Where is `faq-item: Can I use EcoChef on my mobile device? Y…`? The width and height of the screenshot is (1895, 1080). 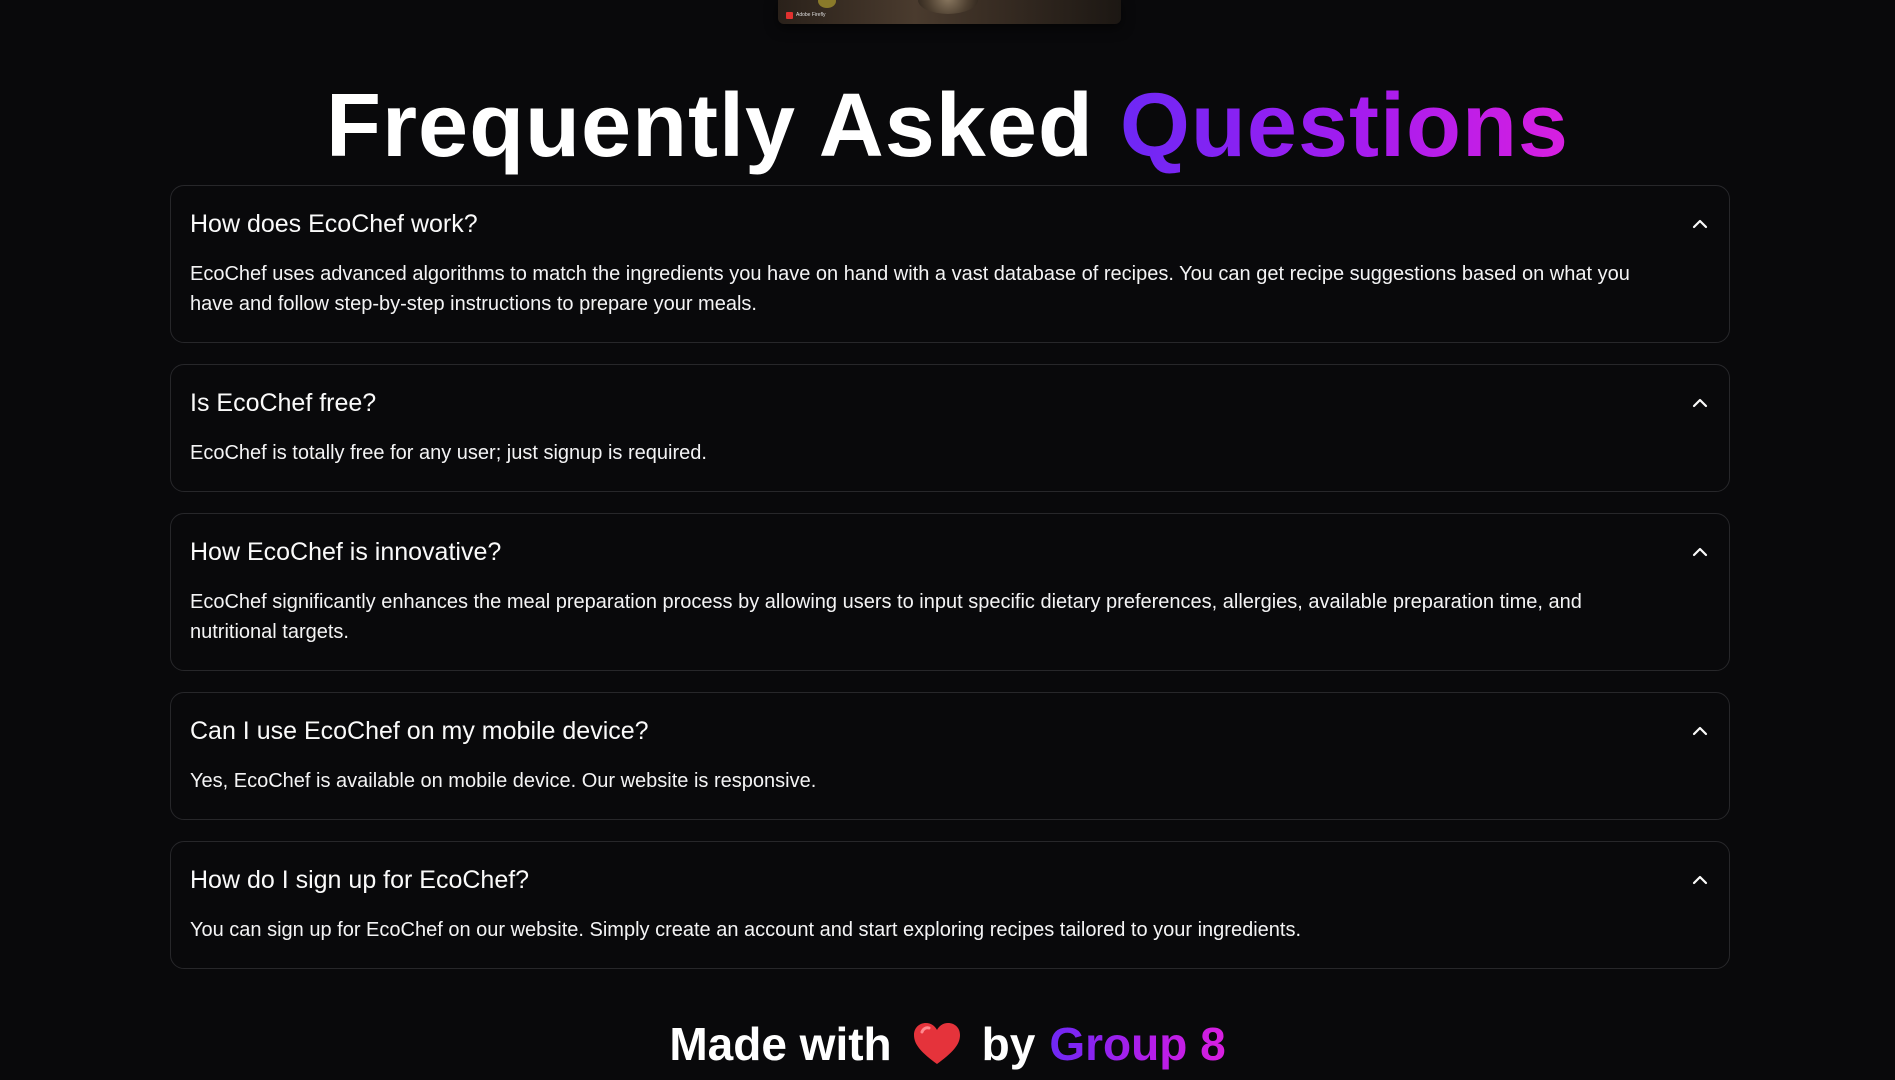
faq-item: Can I use EcoChef on my mobile device? Y… is located at coordinates (950, 756).